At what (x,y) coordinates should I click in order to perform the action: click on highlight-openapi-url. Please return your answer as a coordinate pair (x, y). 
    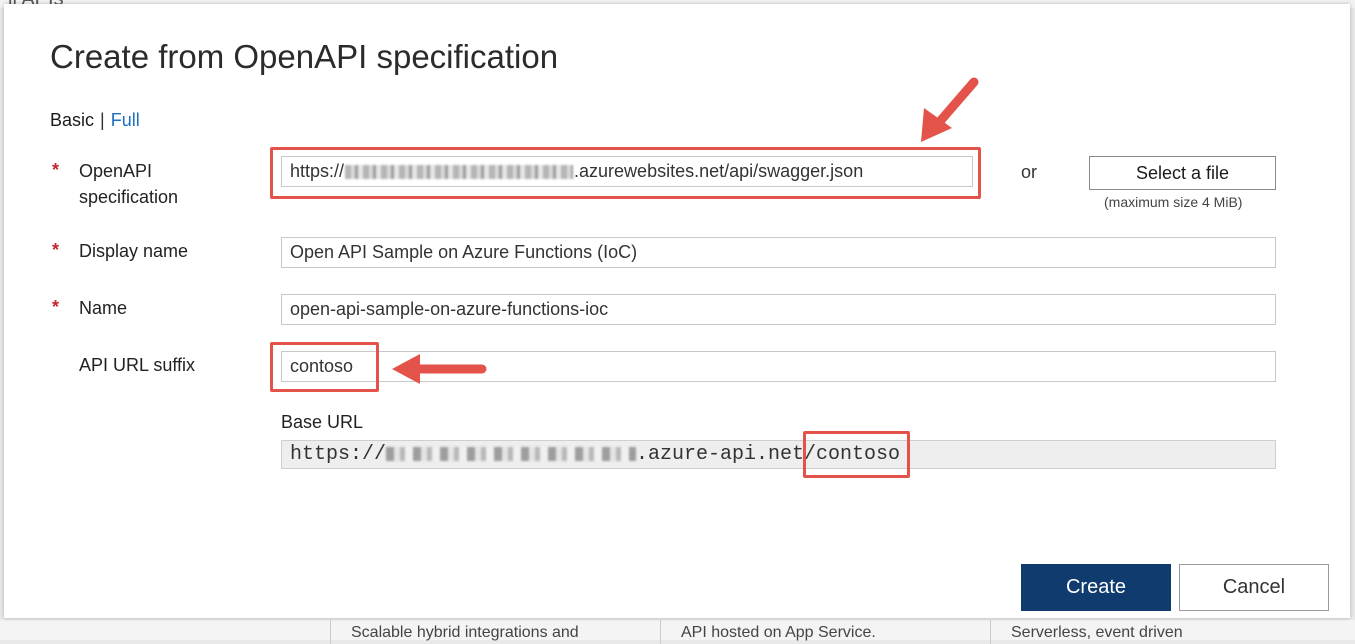
    Looking at the image, I should click on (625, 173).